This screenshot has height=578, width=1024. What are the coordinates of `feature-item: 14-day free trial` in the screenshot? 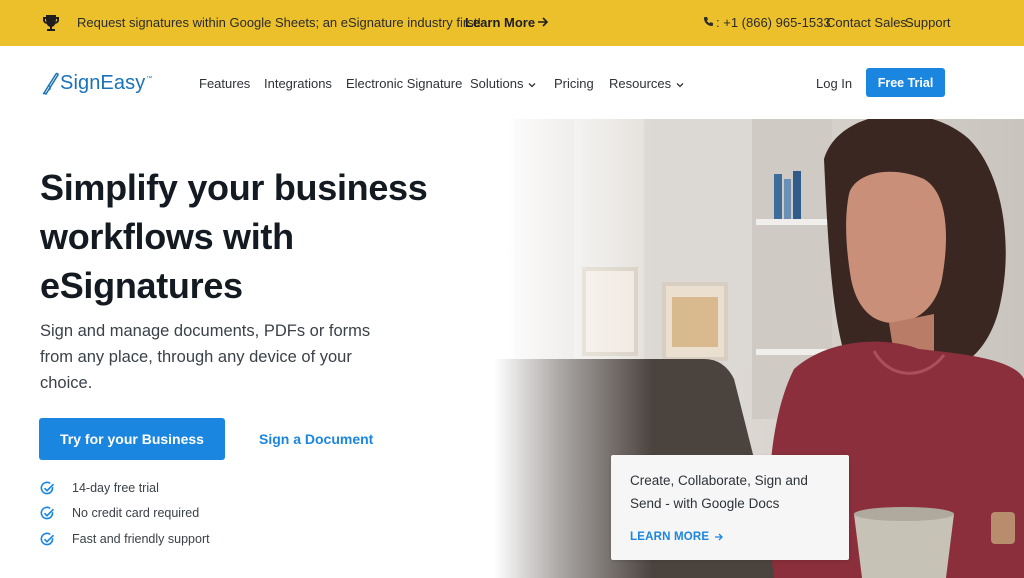 It's located at (99, 488).